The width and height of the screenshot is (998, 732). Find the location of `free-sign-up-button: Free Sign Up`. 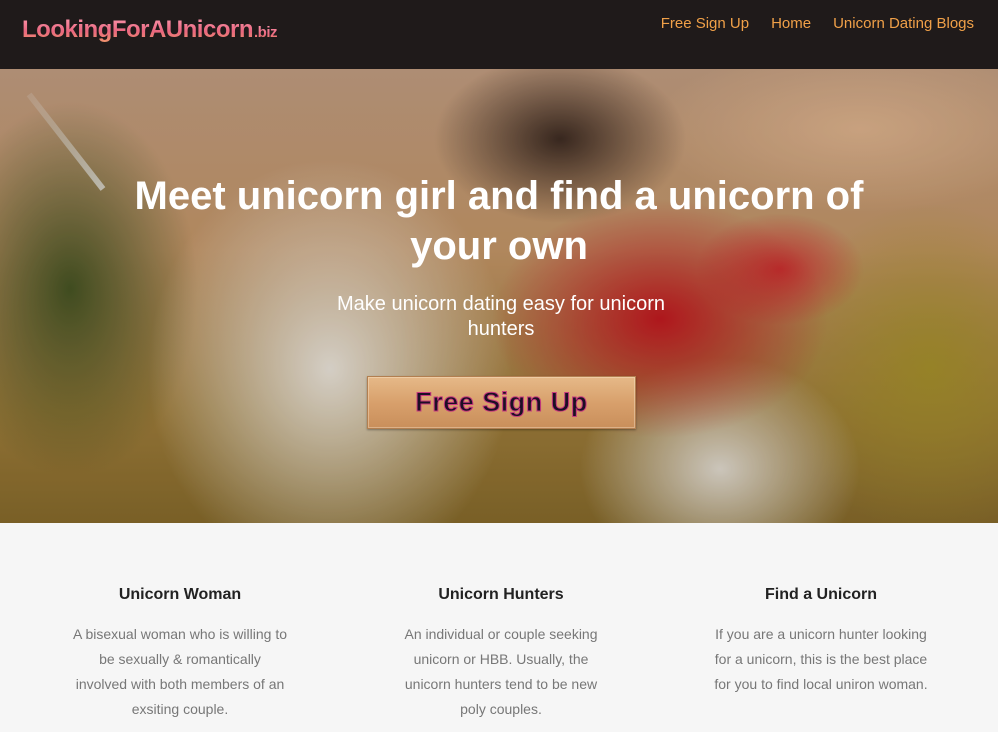

free-sign-up-button: Free Sign Up is located at coordinates (501, 402).